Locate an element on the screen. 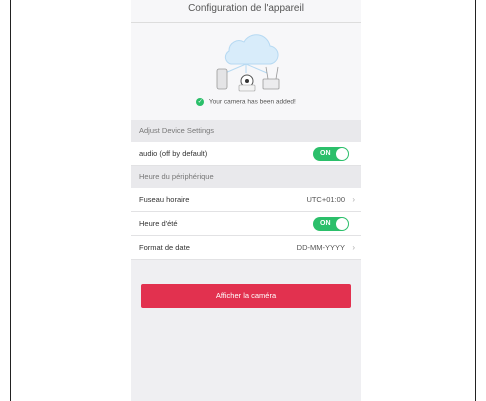  show-camera-button: Afficher la caméra is located at coordinates (246, 296).